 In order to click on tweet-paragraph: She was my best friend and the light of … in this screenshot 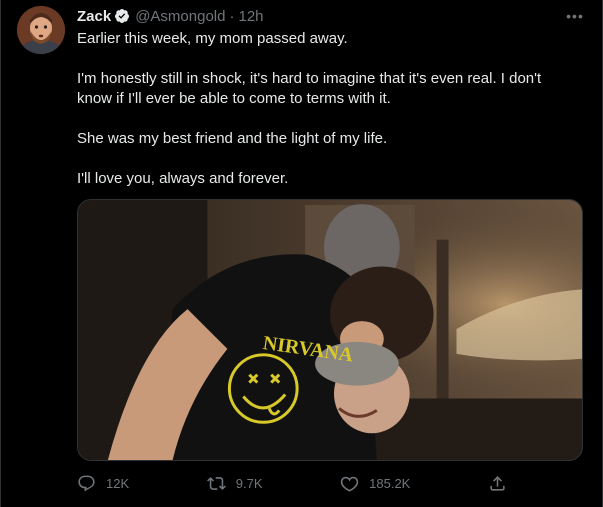, I will do `click(232, 138)`.